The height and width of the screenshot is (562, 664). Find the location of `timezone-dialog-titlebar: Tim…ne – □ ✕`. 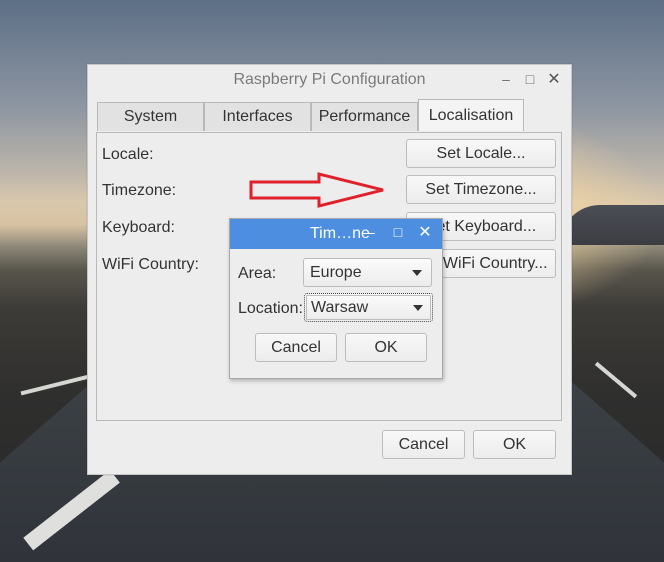

timezone-dialog-titlebar: Tim…ne – □ ✕ is located at coordinates (336, 234).